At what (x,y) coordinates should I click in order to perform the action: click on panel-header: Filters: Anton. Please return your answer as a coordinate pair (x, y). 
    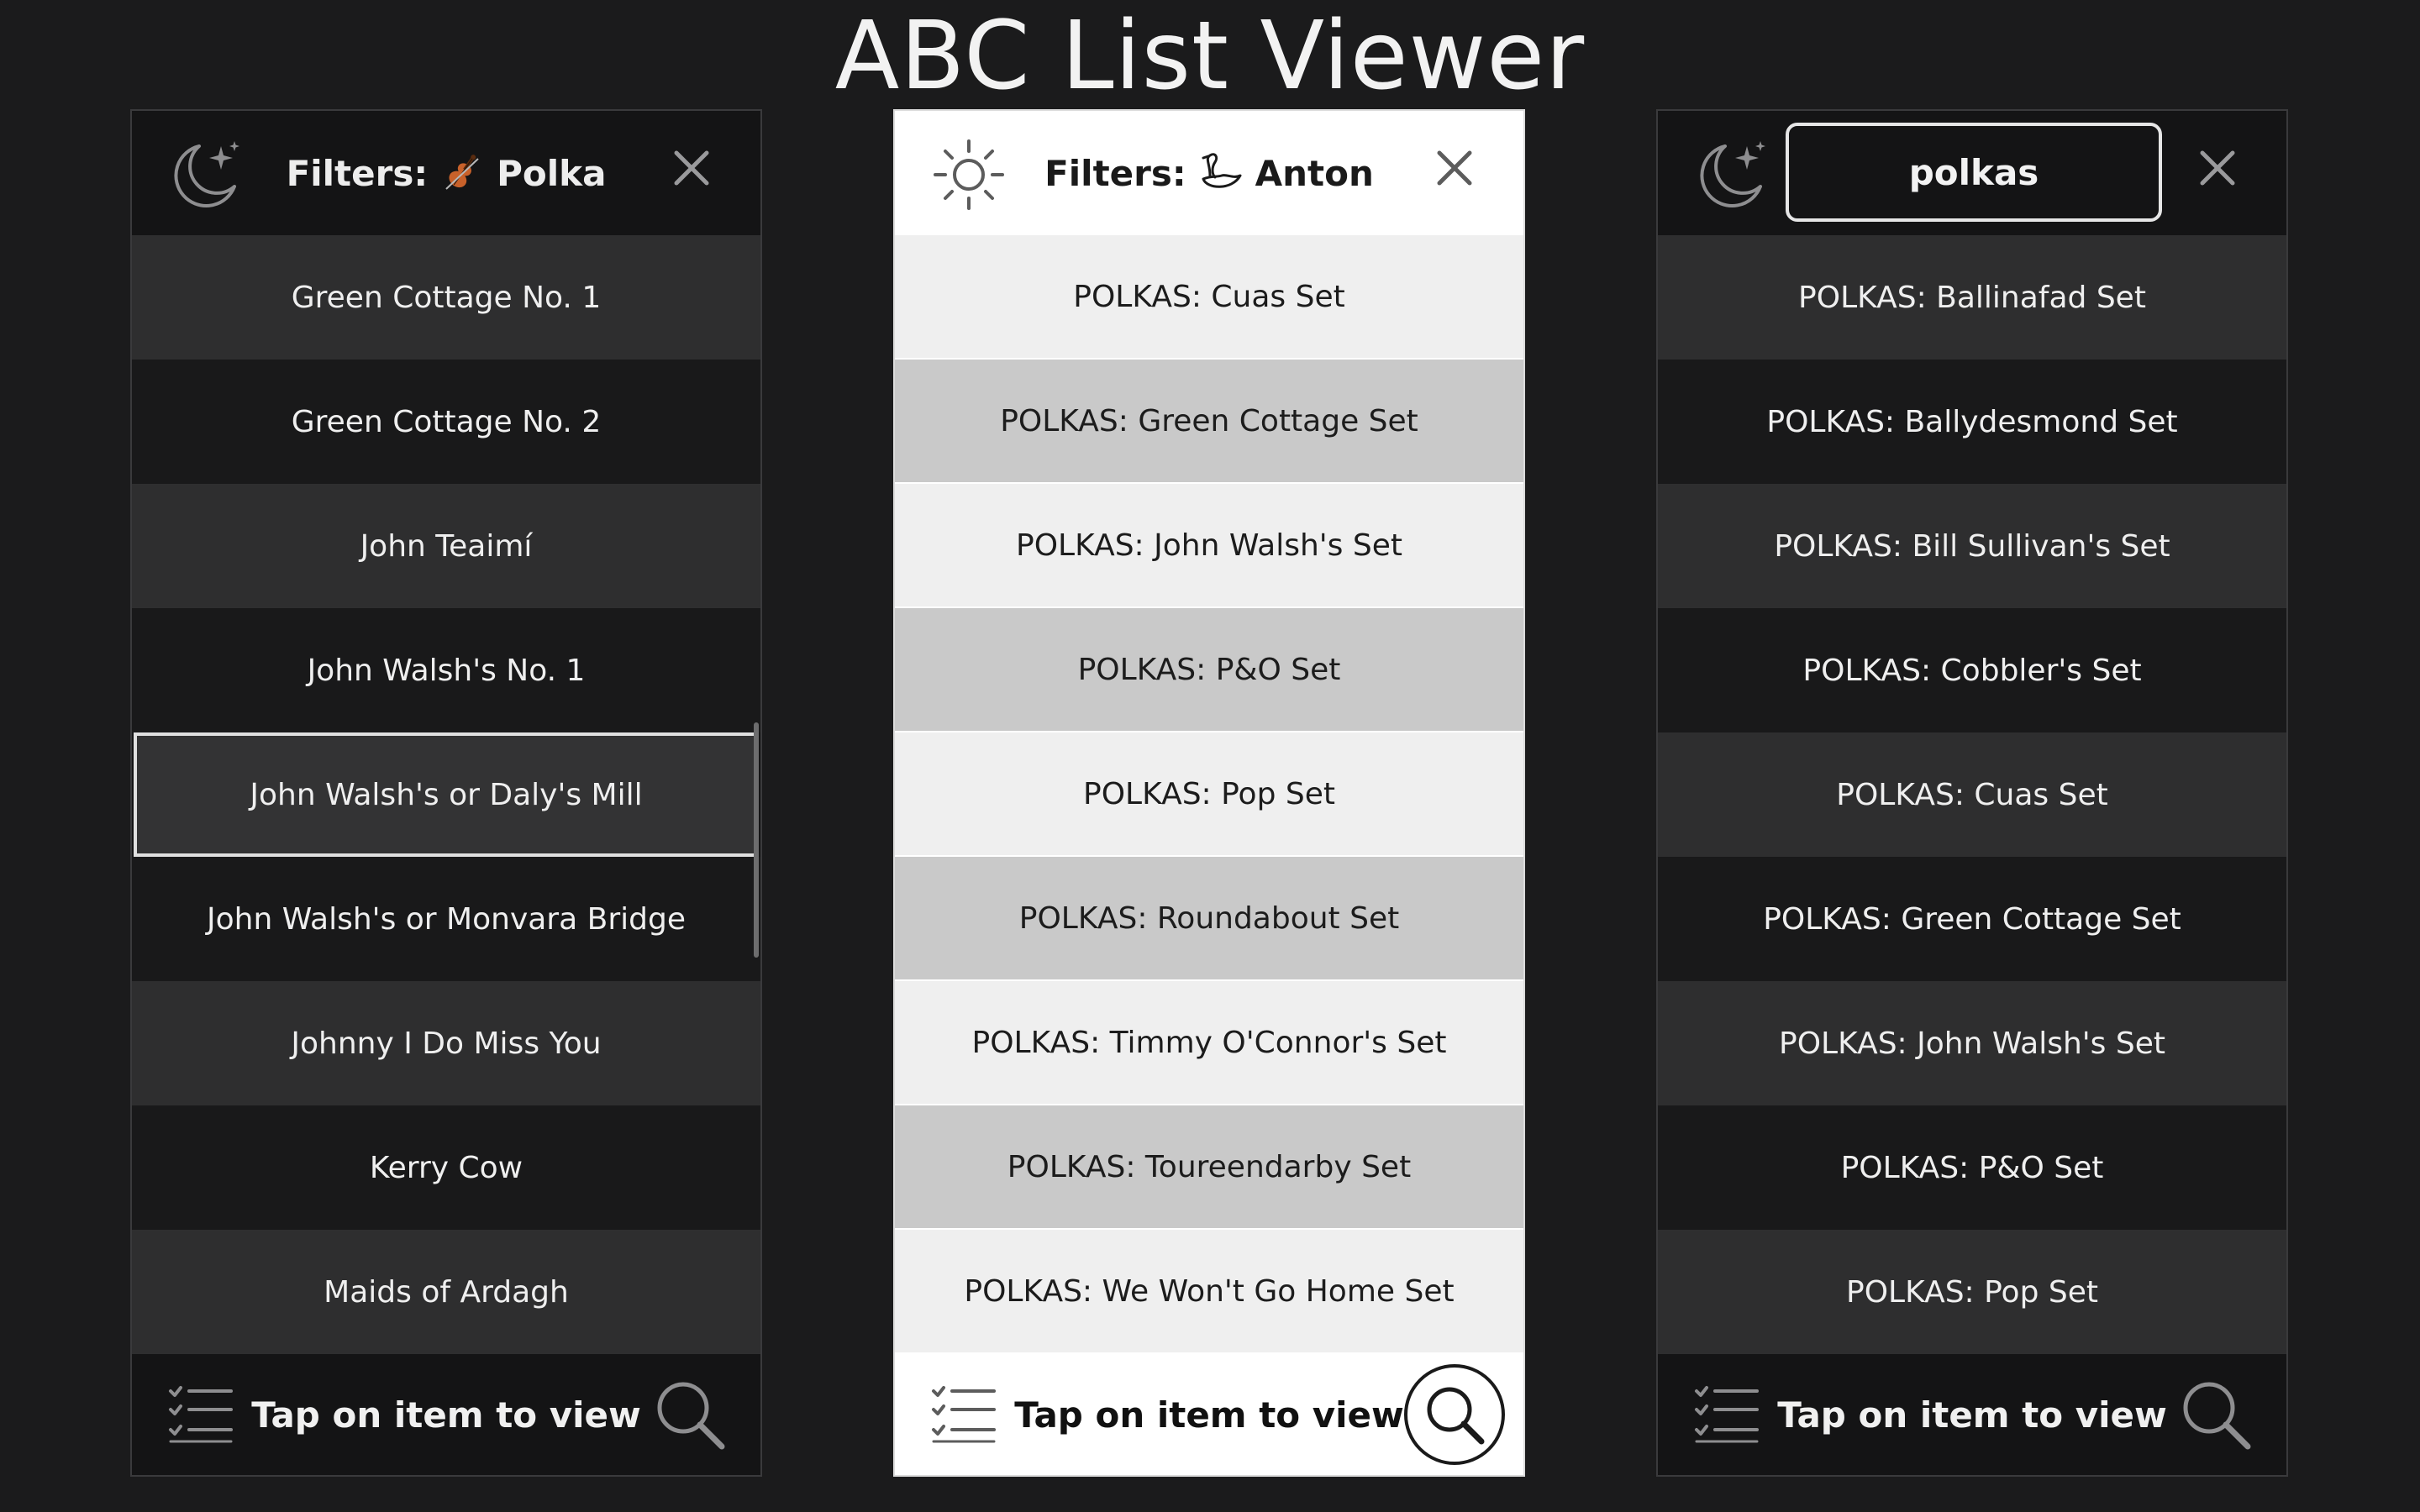
    Looking at the image, I should click on (1209, 173).